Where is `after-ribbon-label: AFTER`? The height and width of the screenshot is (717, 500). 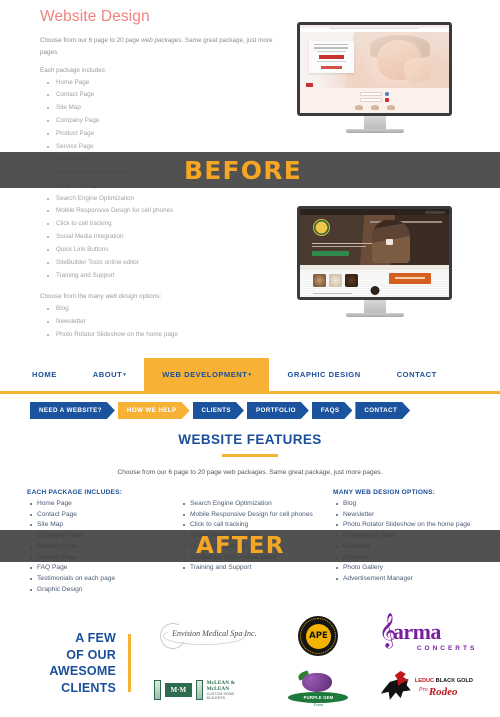 after-ribbon-label: AFTER is located at coordinates (240, 546).